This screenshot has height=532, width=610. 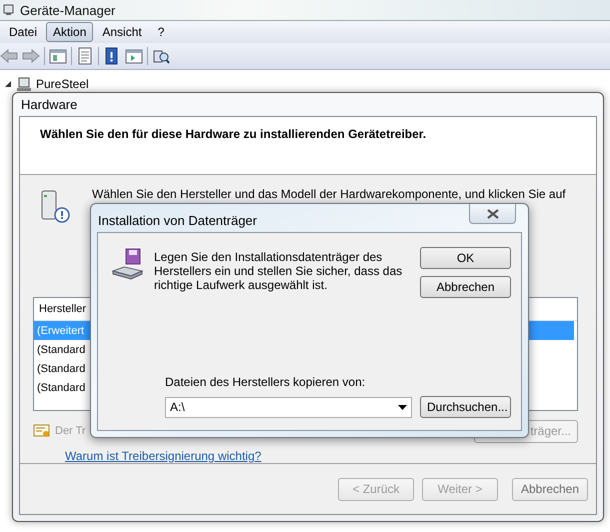 What do you see at coordinates (465, 258) in the screenshot?
I see `dialog-button: OK` at bounding box center [465, 258].